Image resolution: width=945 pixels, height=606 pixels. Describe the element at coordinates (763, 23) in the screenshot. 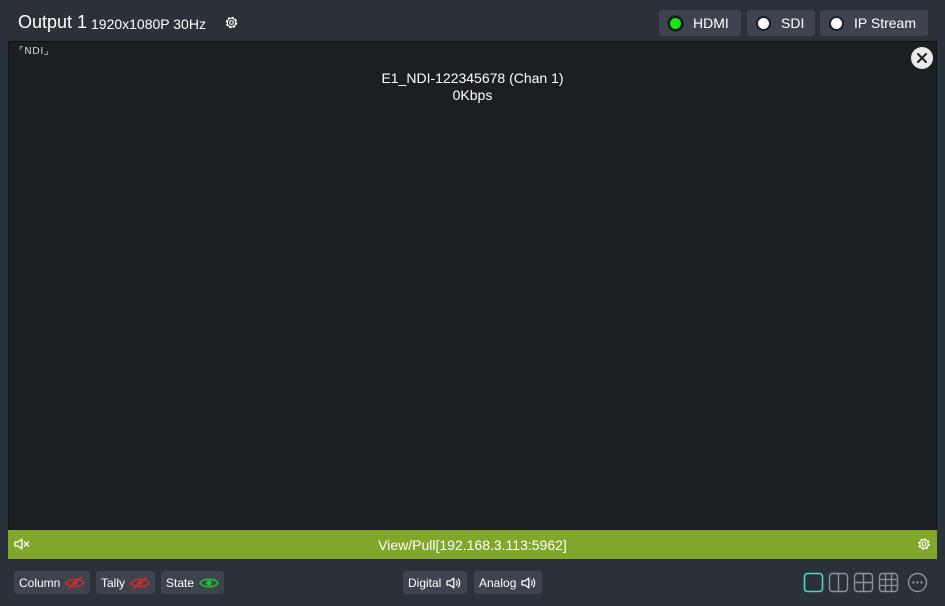

I see `sdi-radio-indicator` at that location.